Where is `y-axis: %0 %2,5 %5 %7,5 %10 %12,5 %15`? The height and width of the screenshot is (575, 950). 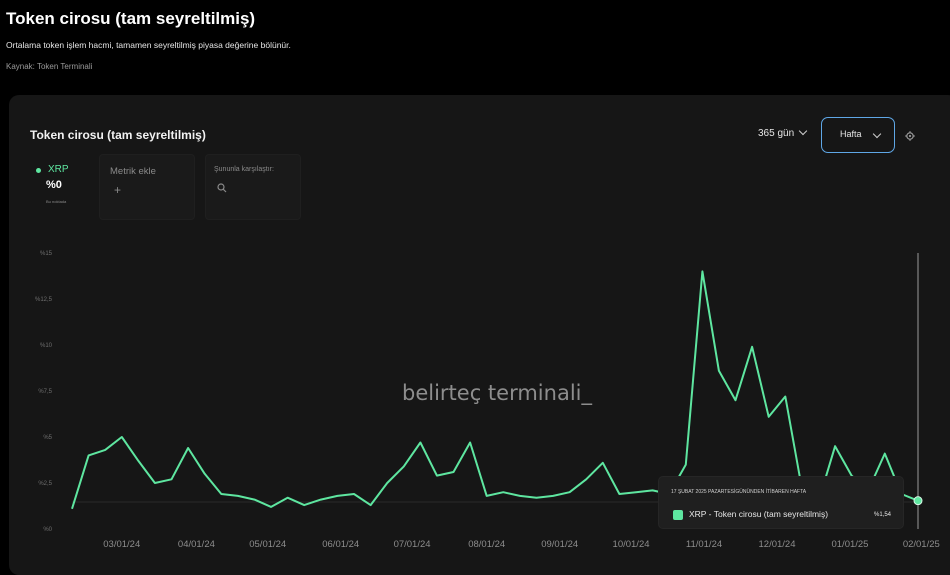
y-axis: %0 %2,5 %5 %7,5 %10 %12,5 %15 is located at coordinates (44, 392).